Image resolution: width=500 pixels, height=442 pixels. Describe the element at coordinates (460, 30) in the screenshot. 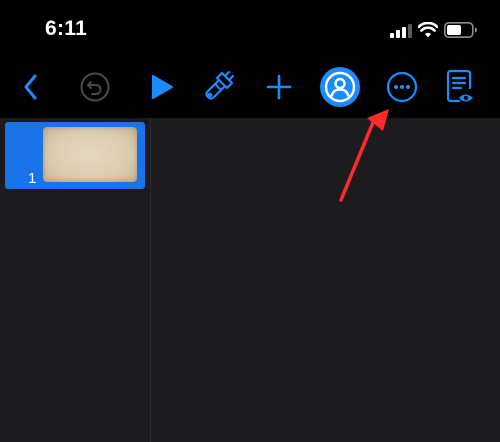

I see `battery-icon` at that location.